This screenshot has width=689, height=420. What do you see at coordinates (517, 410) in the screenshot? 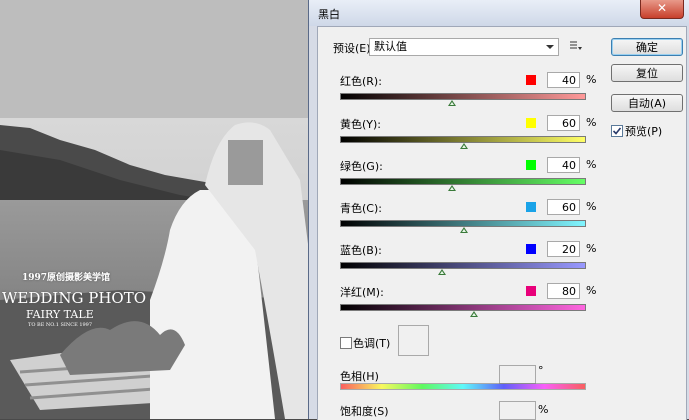
I see `saturation-input` at bounding box center [517, 410].